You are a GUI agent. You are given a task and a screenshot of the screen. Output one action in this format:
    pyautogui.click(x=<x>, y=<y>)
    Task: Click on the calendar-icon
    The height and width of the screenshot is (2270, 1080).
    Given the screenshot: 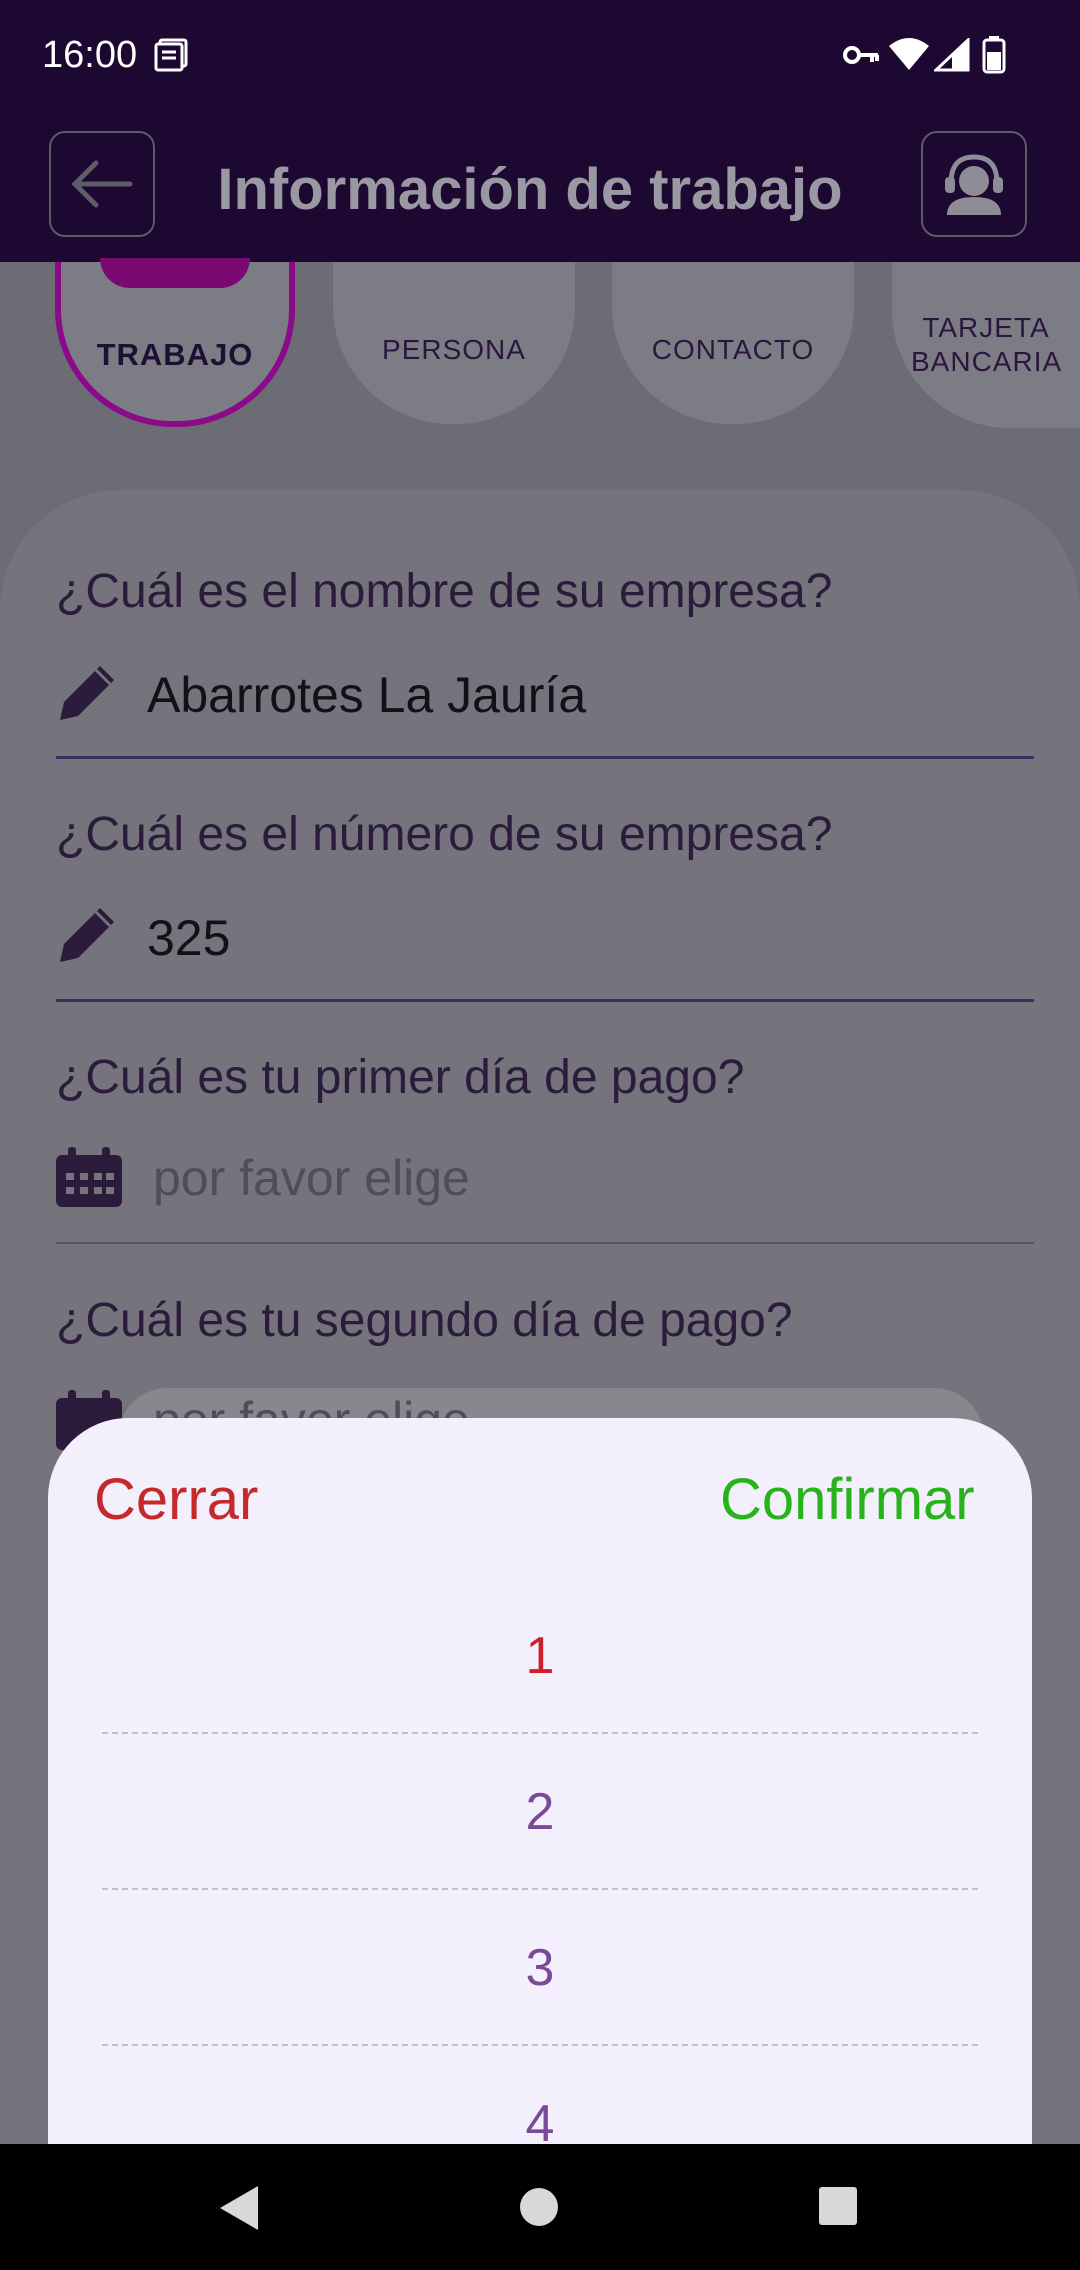 What is the action you would take?
    pyautogui.click(x=89, y=1177)
    